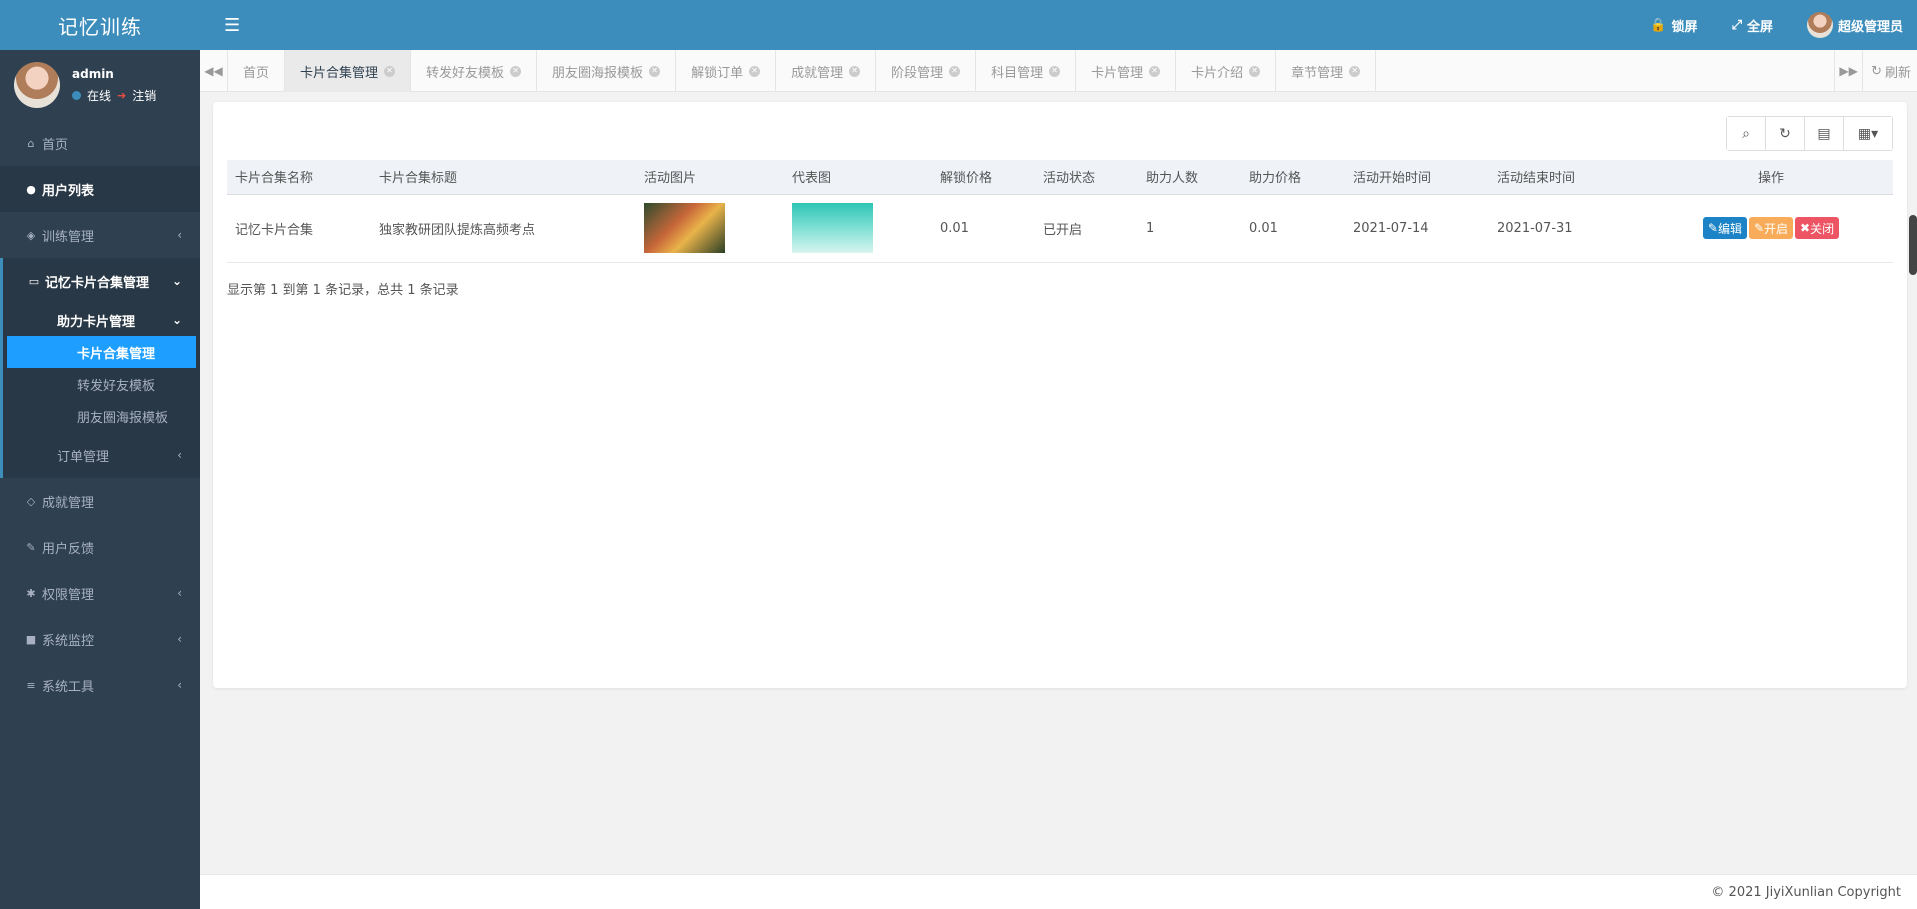 This screenshot has height=909, width=1917. What do you see at coordinates (1026, 71) in the screenshot?
I see `tab-subjects: 科目管理 ✕` at bounding box center [1026, 71].